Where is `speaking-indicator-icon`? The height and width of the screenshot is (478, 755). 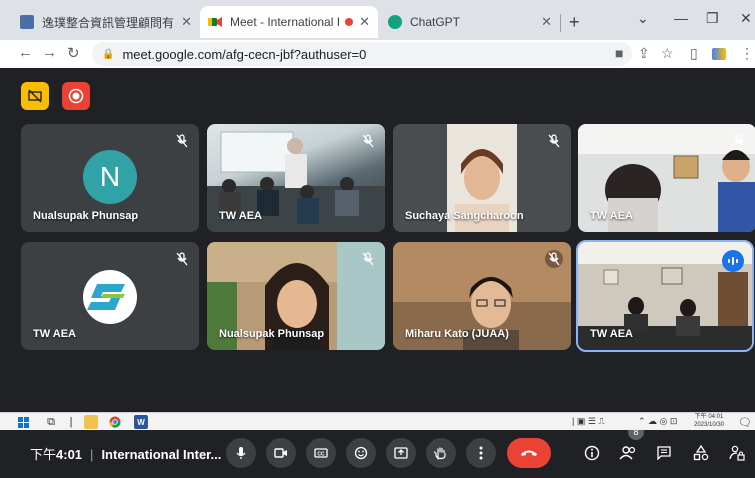 speaking-indicator-icon is located at coordinates (733, 261).